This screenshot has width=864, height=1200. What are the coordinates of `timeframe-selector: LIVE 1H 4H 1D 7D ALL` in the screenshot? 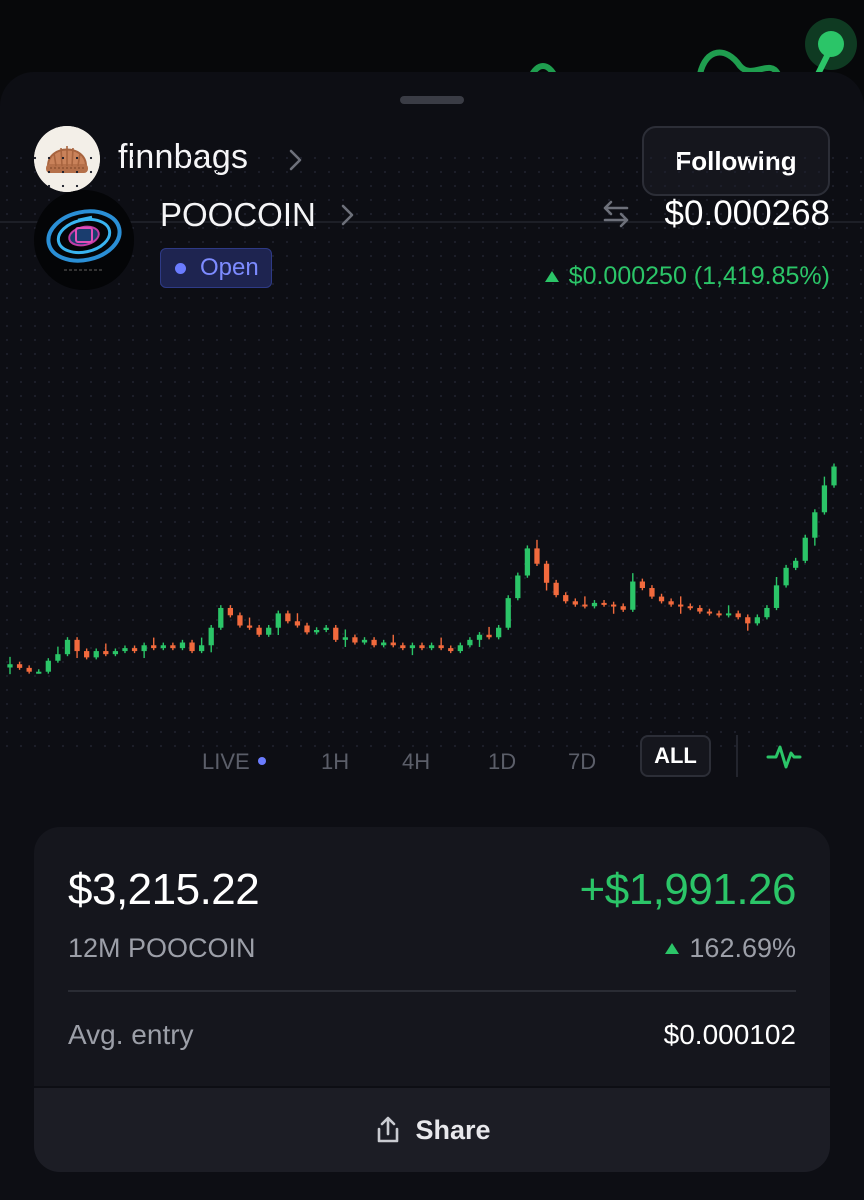 It's located at (432, 765).